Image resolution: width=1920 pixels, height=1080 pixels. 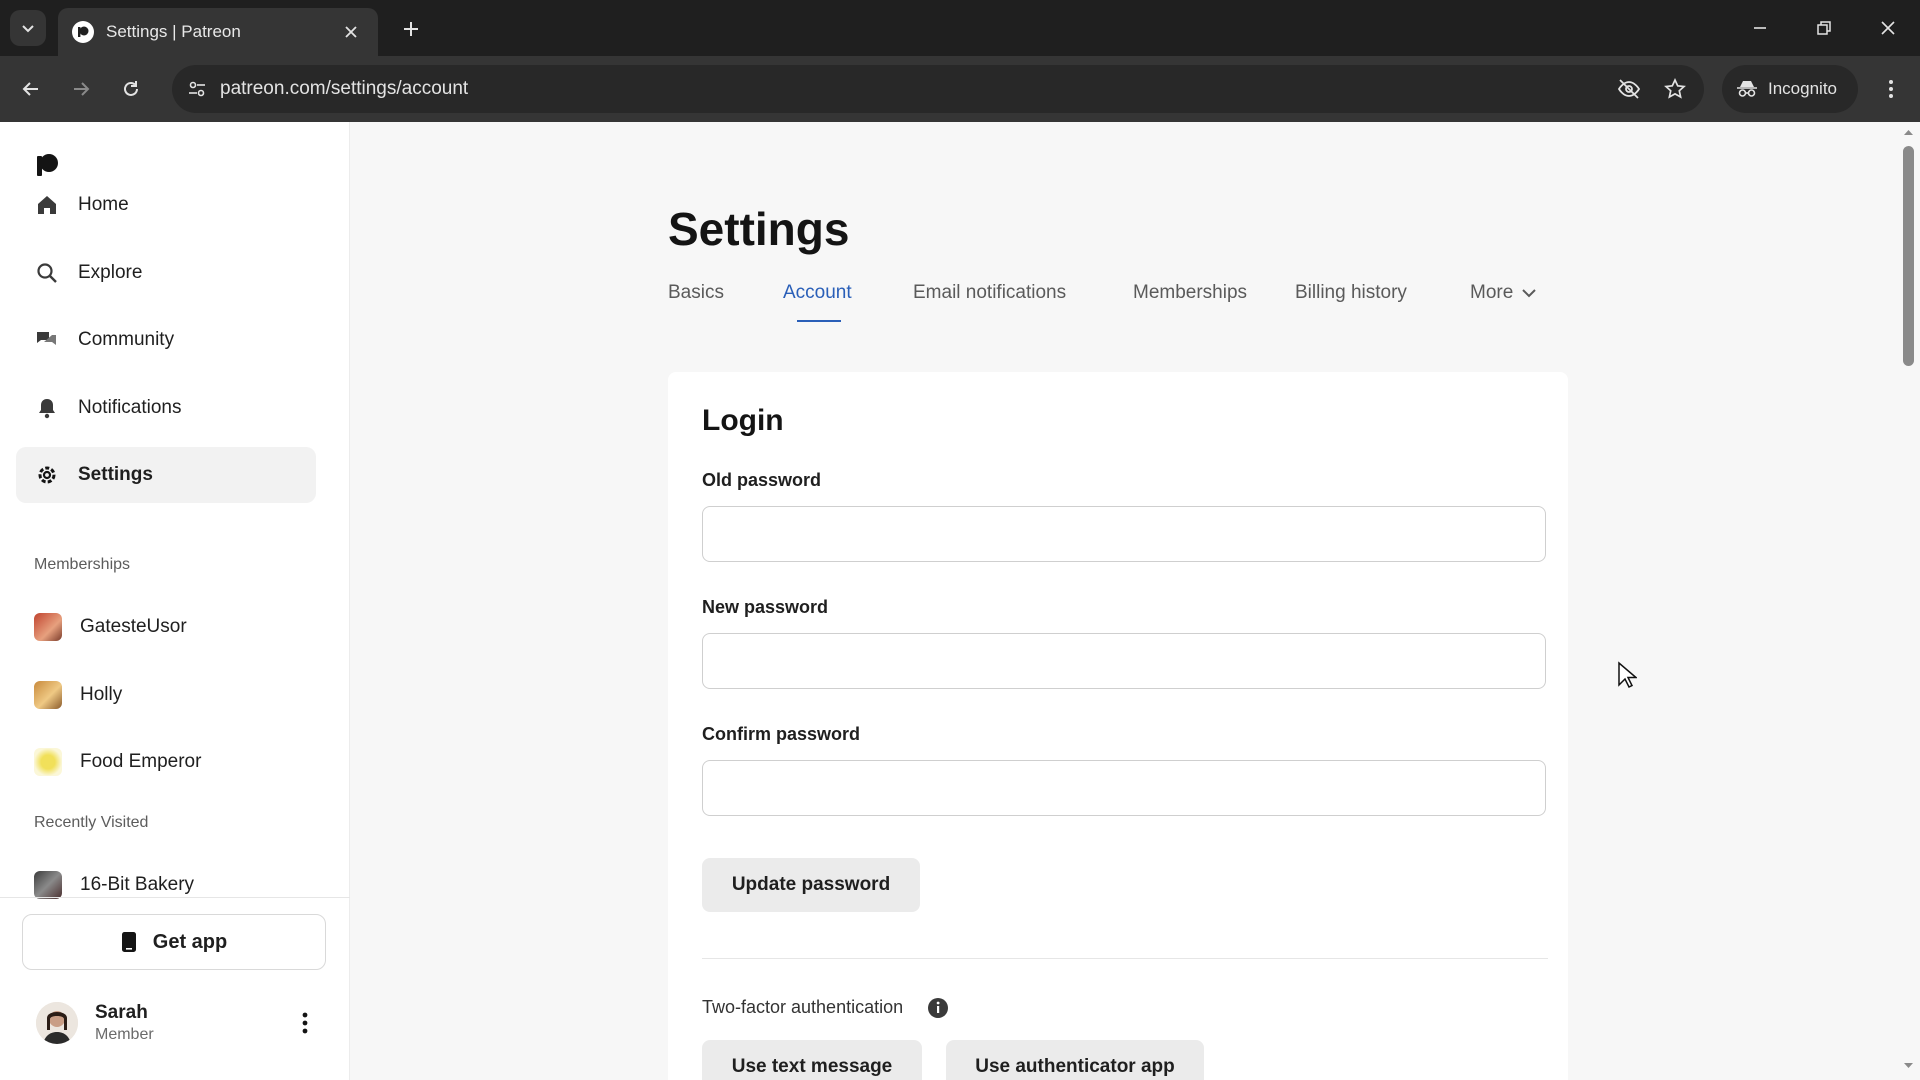 What do you see at coordinates (141, 761) in the screenshot?
I see `sidebar-item-label: Food Emperor` at bounding box center [141, 761].